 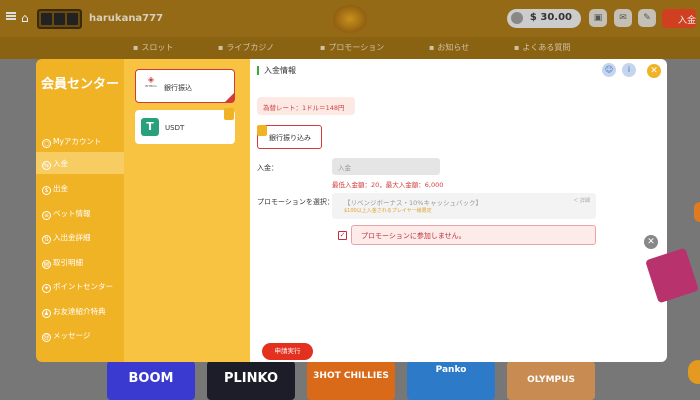 I want to click on sidebar-item-transactions: ▤ 取引明細, so click(x=80, y=262).